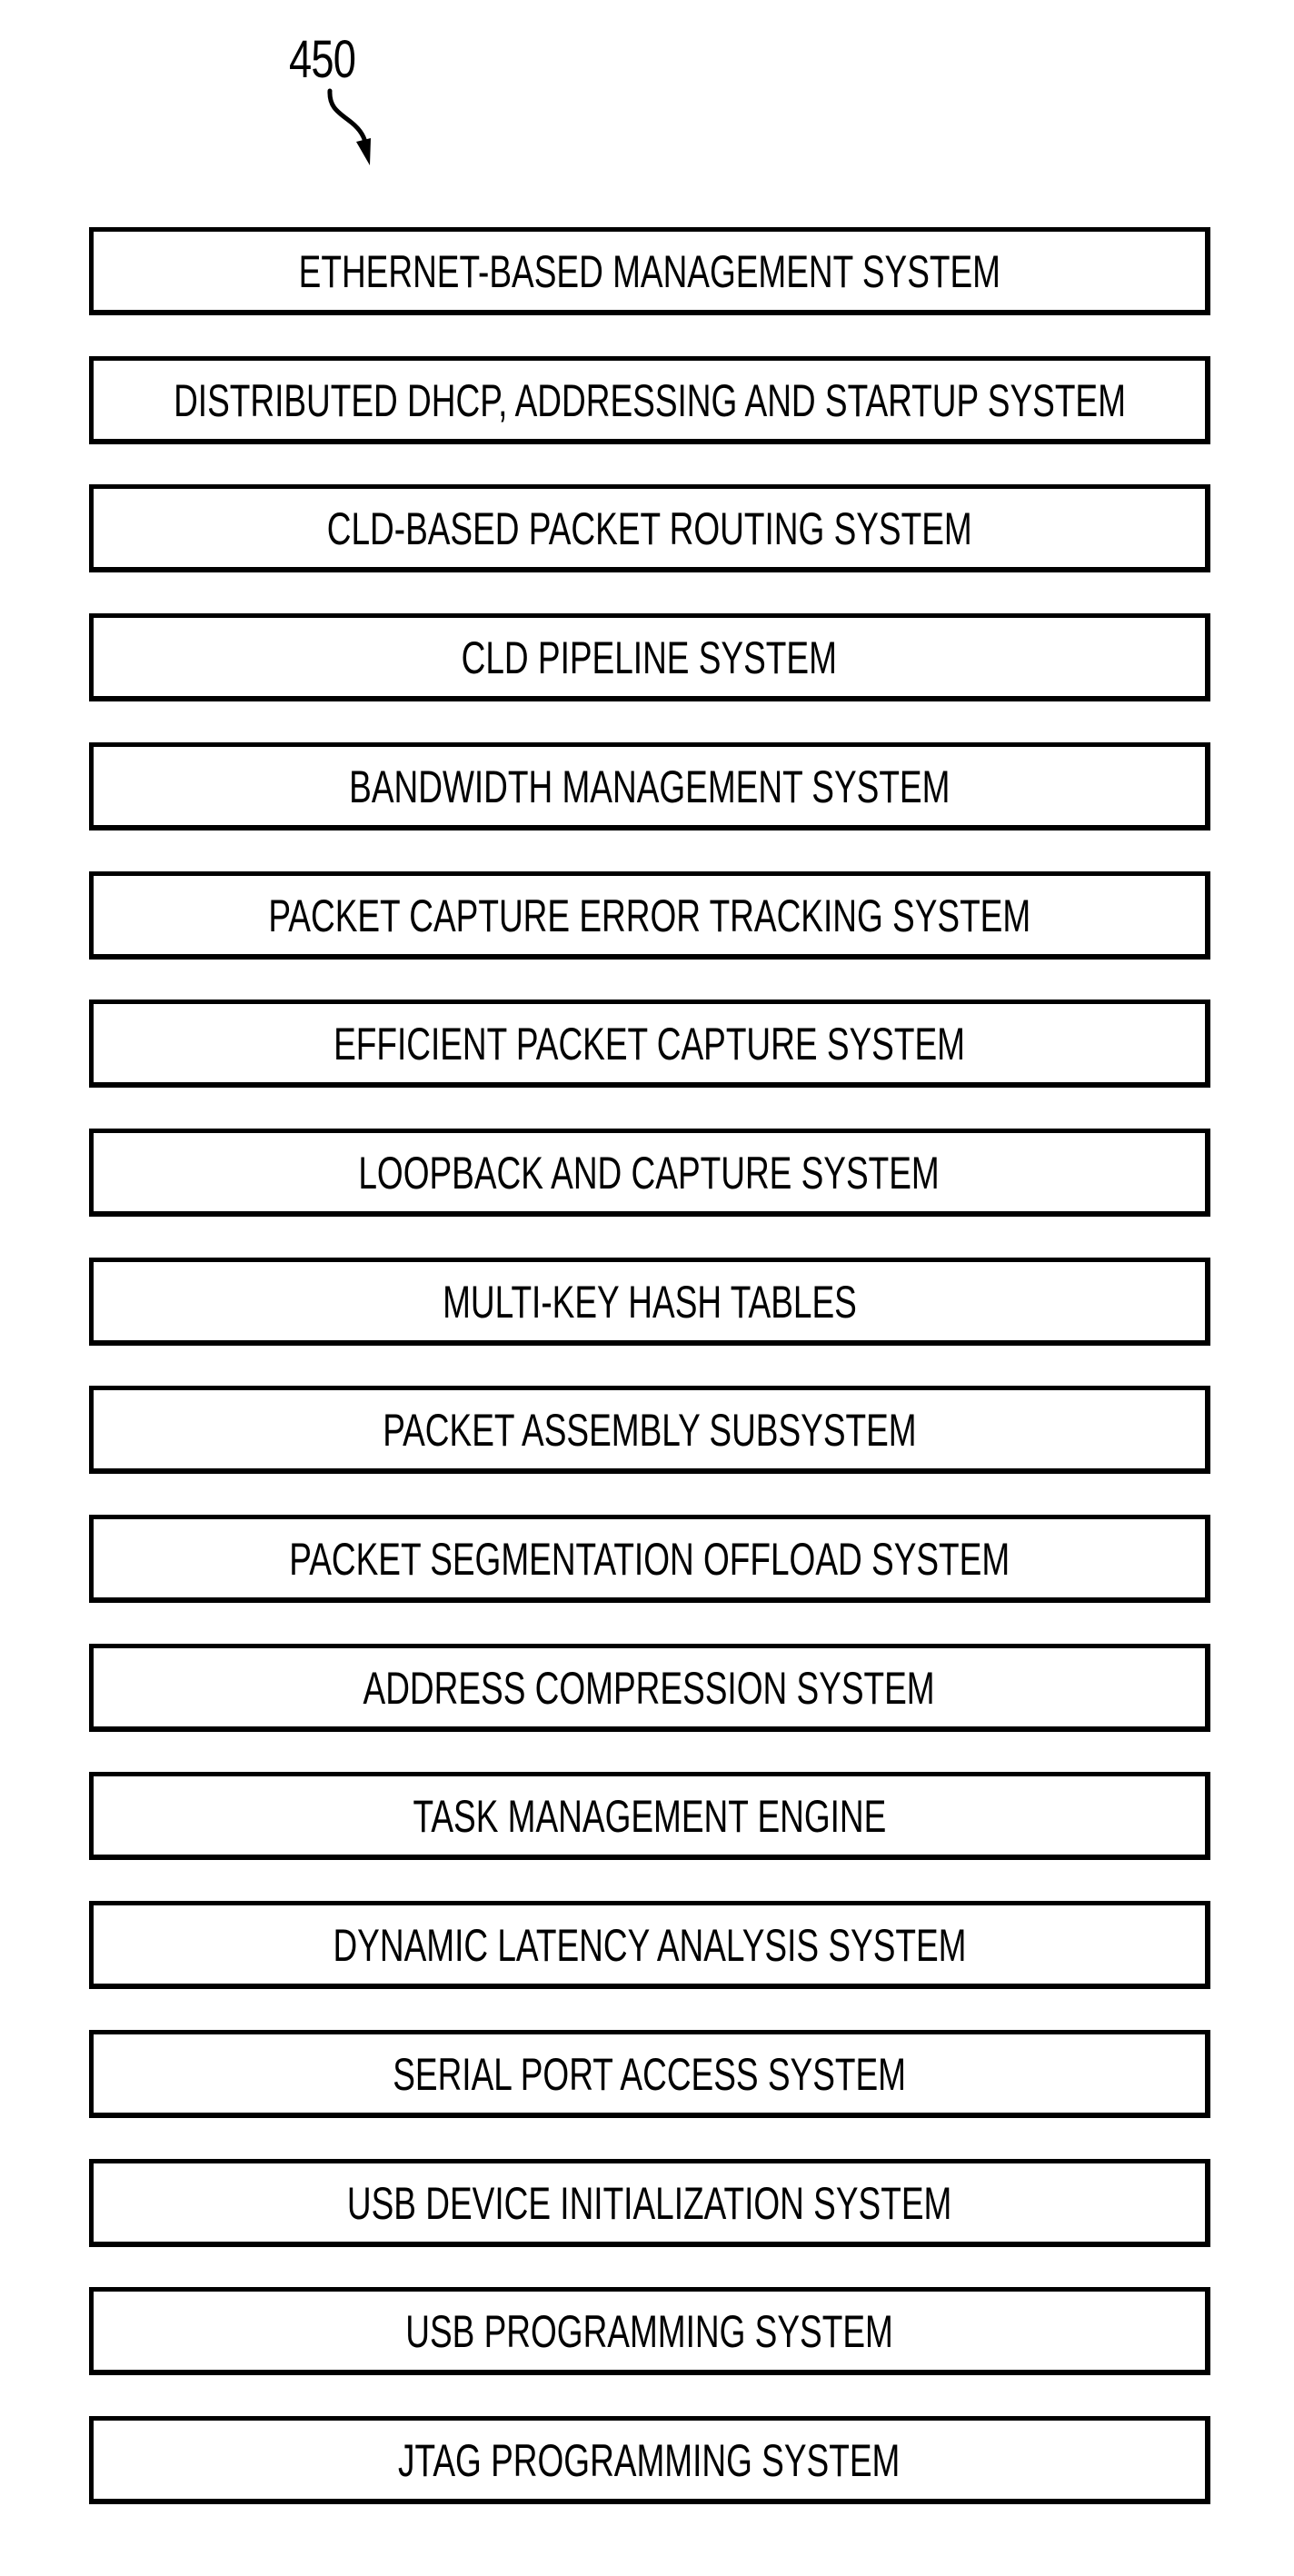 This screenshot has height=2576, width=1294. I want to click on block-loopback-and-capture-system: LOOPBACK AND CAPTURE SYSTEM, so click(649, 1173).